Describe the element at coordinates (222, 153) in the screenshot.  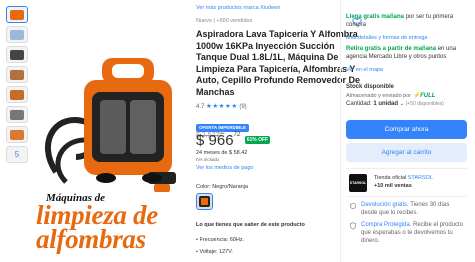
I see `installments: 24 meses de $ 58.42` at that location.